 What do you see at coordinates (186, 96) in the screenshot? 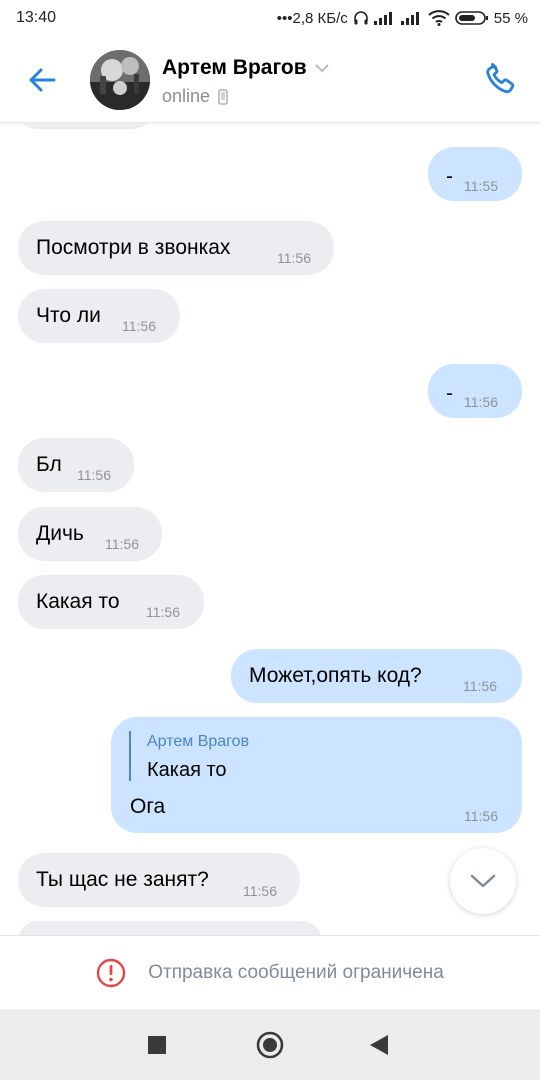
I see `contact-status: online` at bounding box center [186, 96].